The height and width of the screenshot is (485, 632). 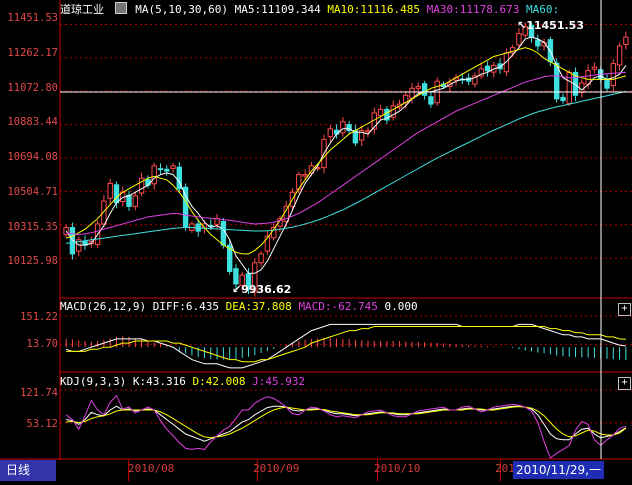 I want to click on kdj-panel-header: KDJ(9,3,3) K:43.316 D:42.008 J:45.932, so click(x=182, y=382).